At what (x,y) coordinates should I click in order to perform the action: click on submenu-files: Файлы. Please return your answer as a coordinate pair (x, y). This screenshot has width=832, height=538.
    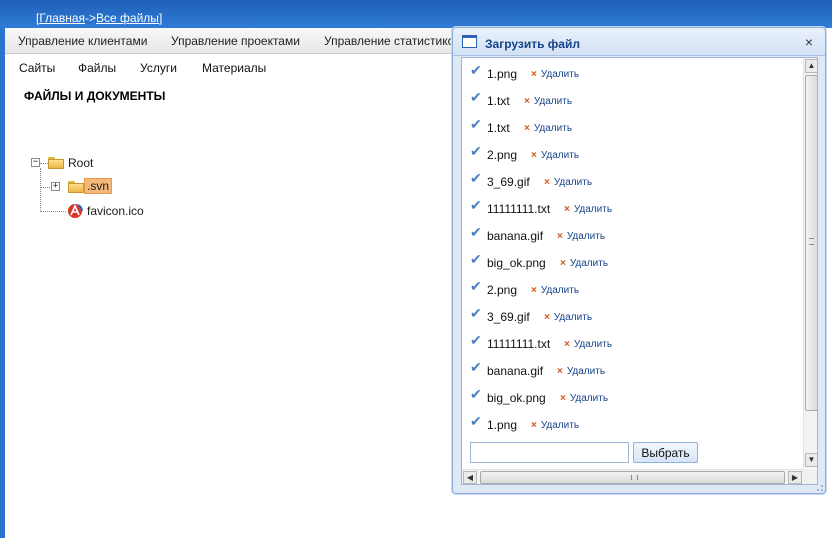
    Looking at the image, I should click on (97, 68).